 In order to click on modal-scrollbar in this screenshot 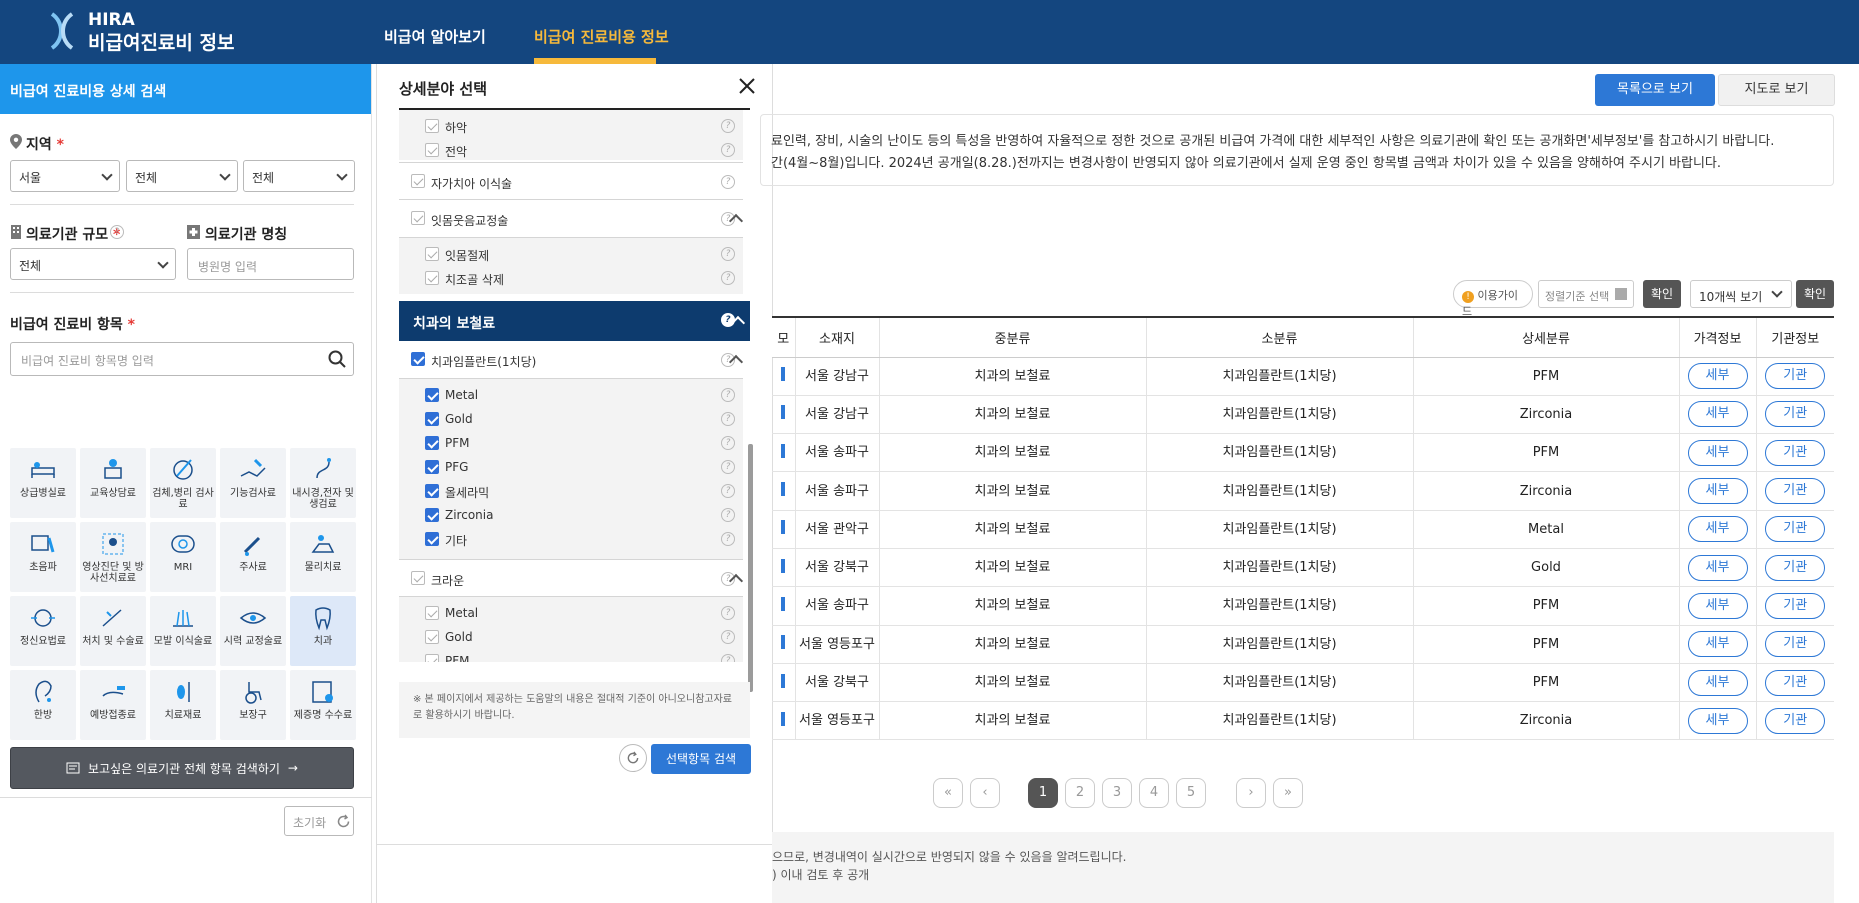, I will do `click(750, 568)`.